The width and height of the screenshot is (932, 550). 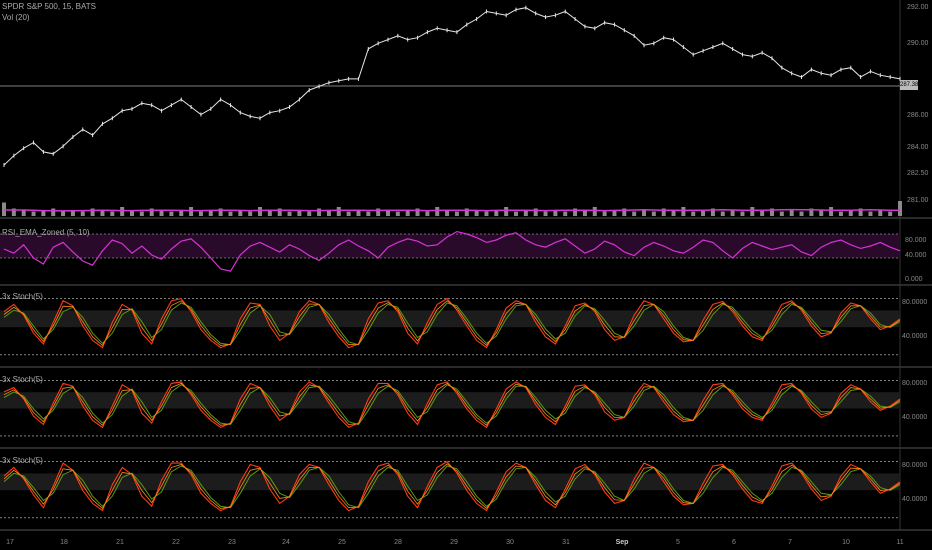 What do you see at coordinates (450, 326) in the screenshot?
I see `stoch1-series` at bounding box center [450, 326].